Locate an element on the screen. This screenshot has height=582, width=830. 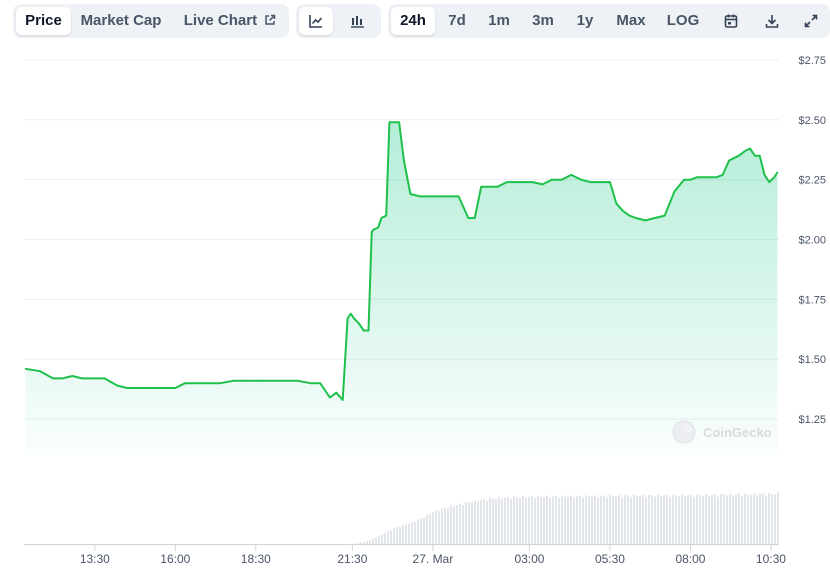
y-axis: $1.25 $1.50 $1.75 $2.00 $2.25 $2.50 $2.75 is located at coordinates (812, 240).